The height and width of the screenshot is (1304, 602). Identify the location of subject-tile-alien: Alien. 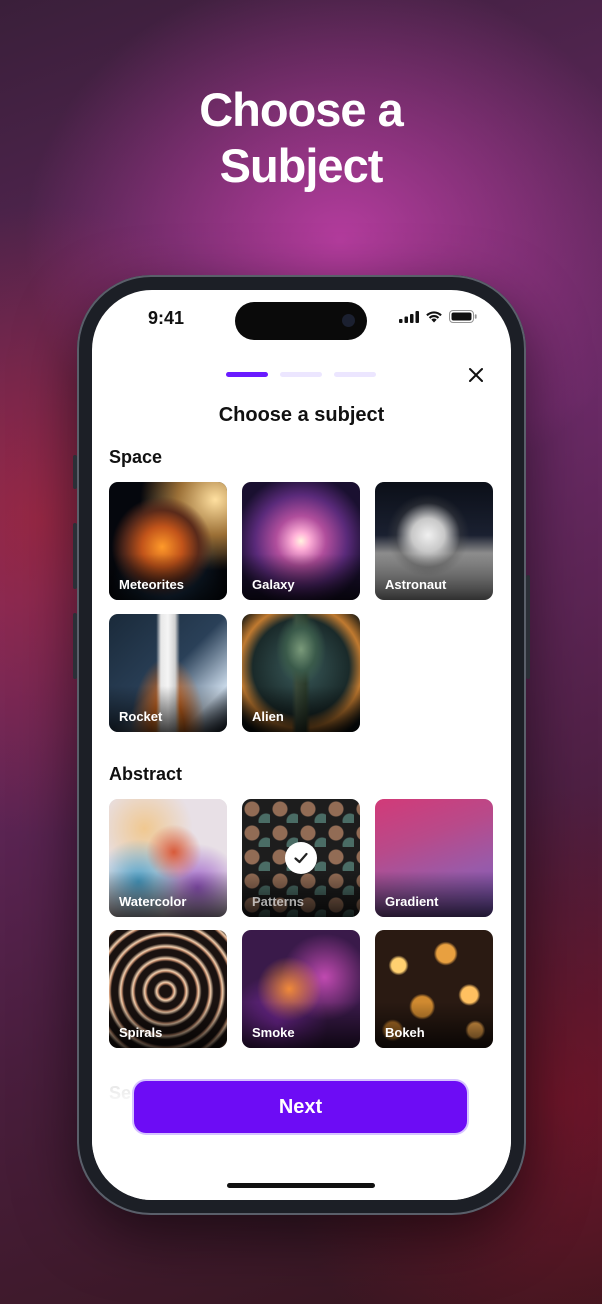
(301, 673).